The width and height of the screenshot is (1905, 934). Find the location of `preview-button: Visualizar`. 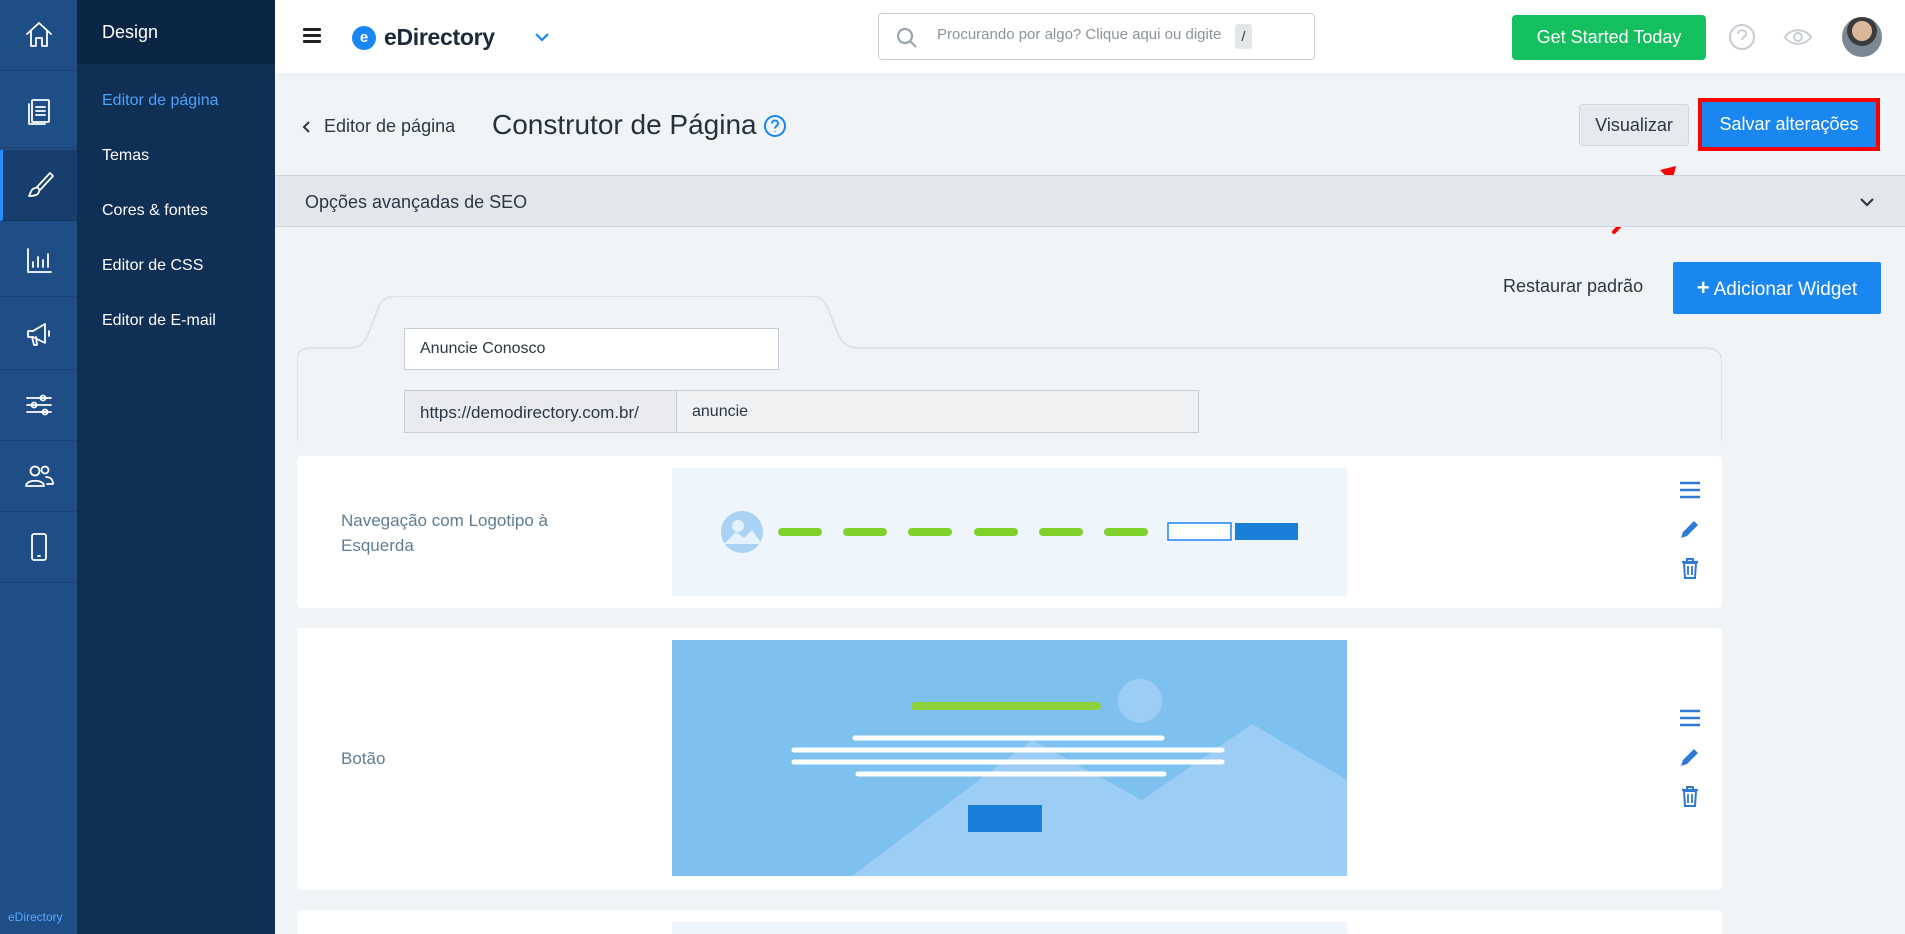

preview-button: Visualizar is located at coordinates (1634, 125).